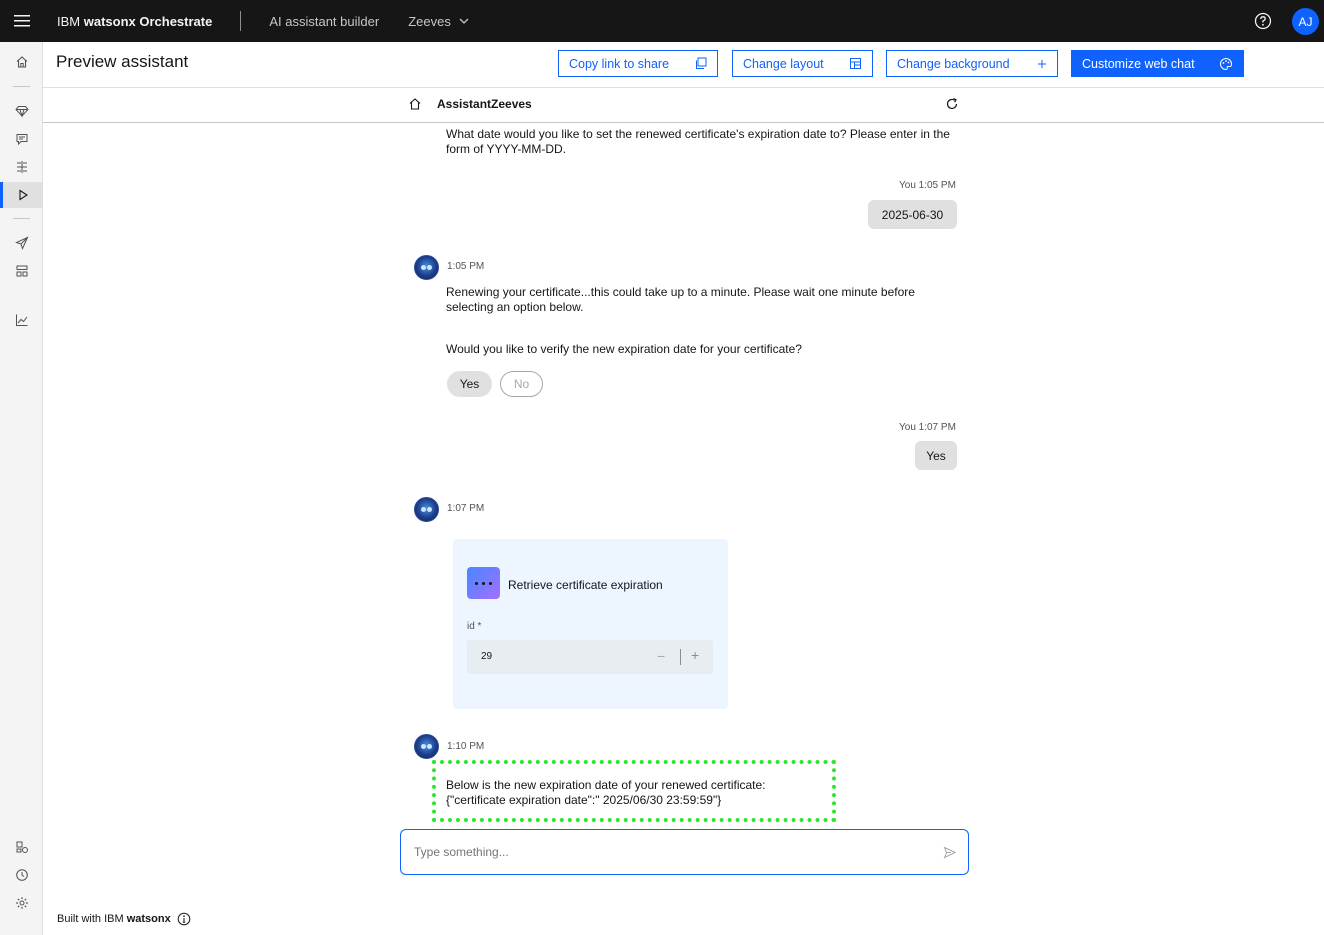 The height and width of the screenshot is (935, 1324). I want to click on change-background-label: Change background, so click(953, 63).